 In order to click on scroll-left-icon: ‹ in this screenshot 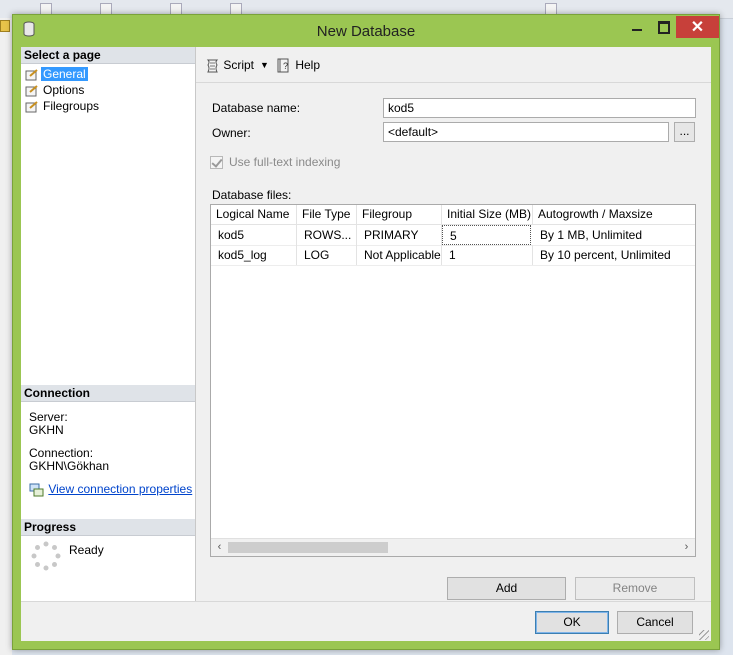, I will do `click(219, 547)`.